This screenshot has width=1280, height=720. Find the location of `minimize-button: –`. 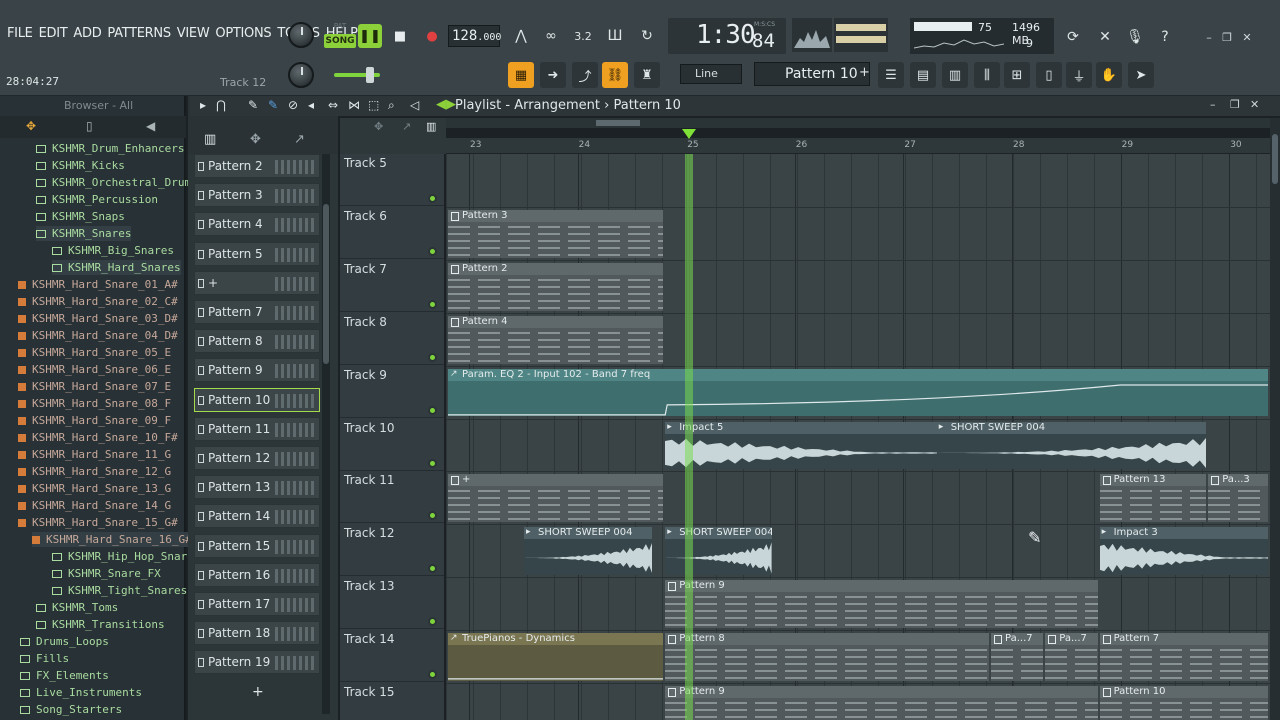

minimize-button: – is located at coordinates (1209, 37).